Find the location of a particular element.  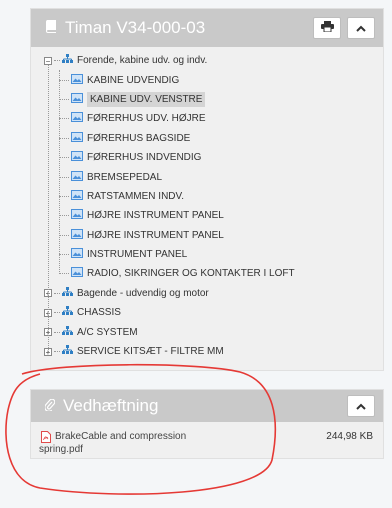

attachment-file-name: BrakeCable and compression spring.pdf is located at coordinates (112, 443).